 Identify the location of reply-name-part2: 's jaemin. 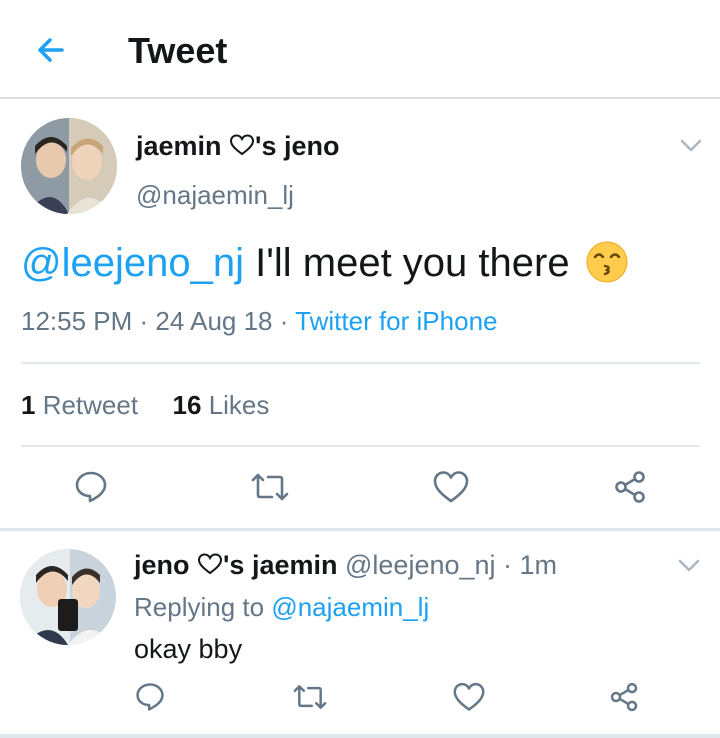
(280, 565).